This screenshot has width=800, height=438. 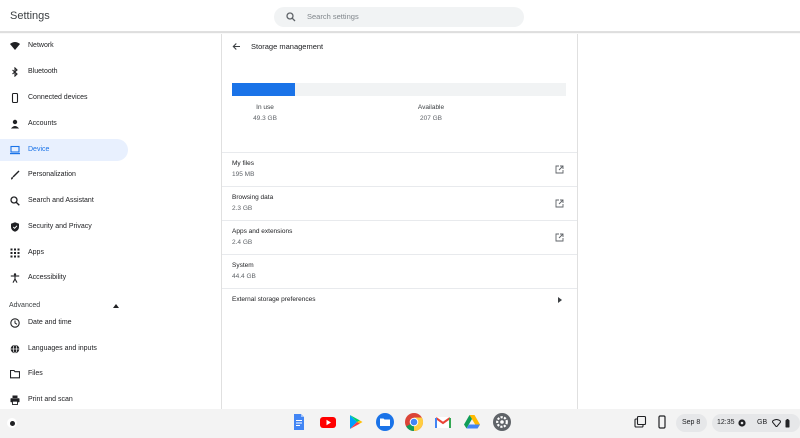 What do you see at coordinates (472, 422) in the screenshot?
I see `drive-icon` at bounding box center [472, 422].